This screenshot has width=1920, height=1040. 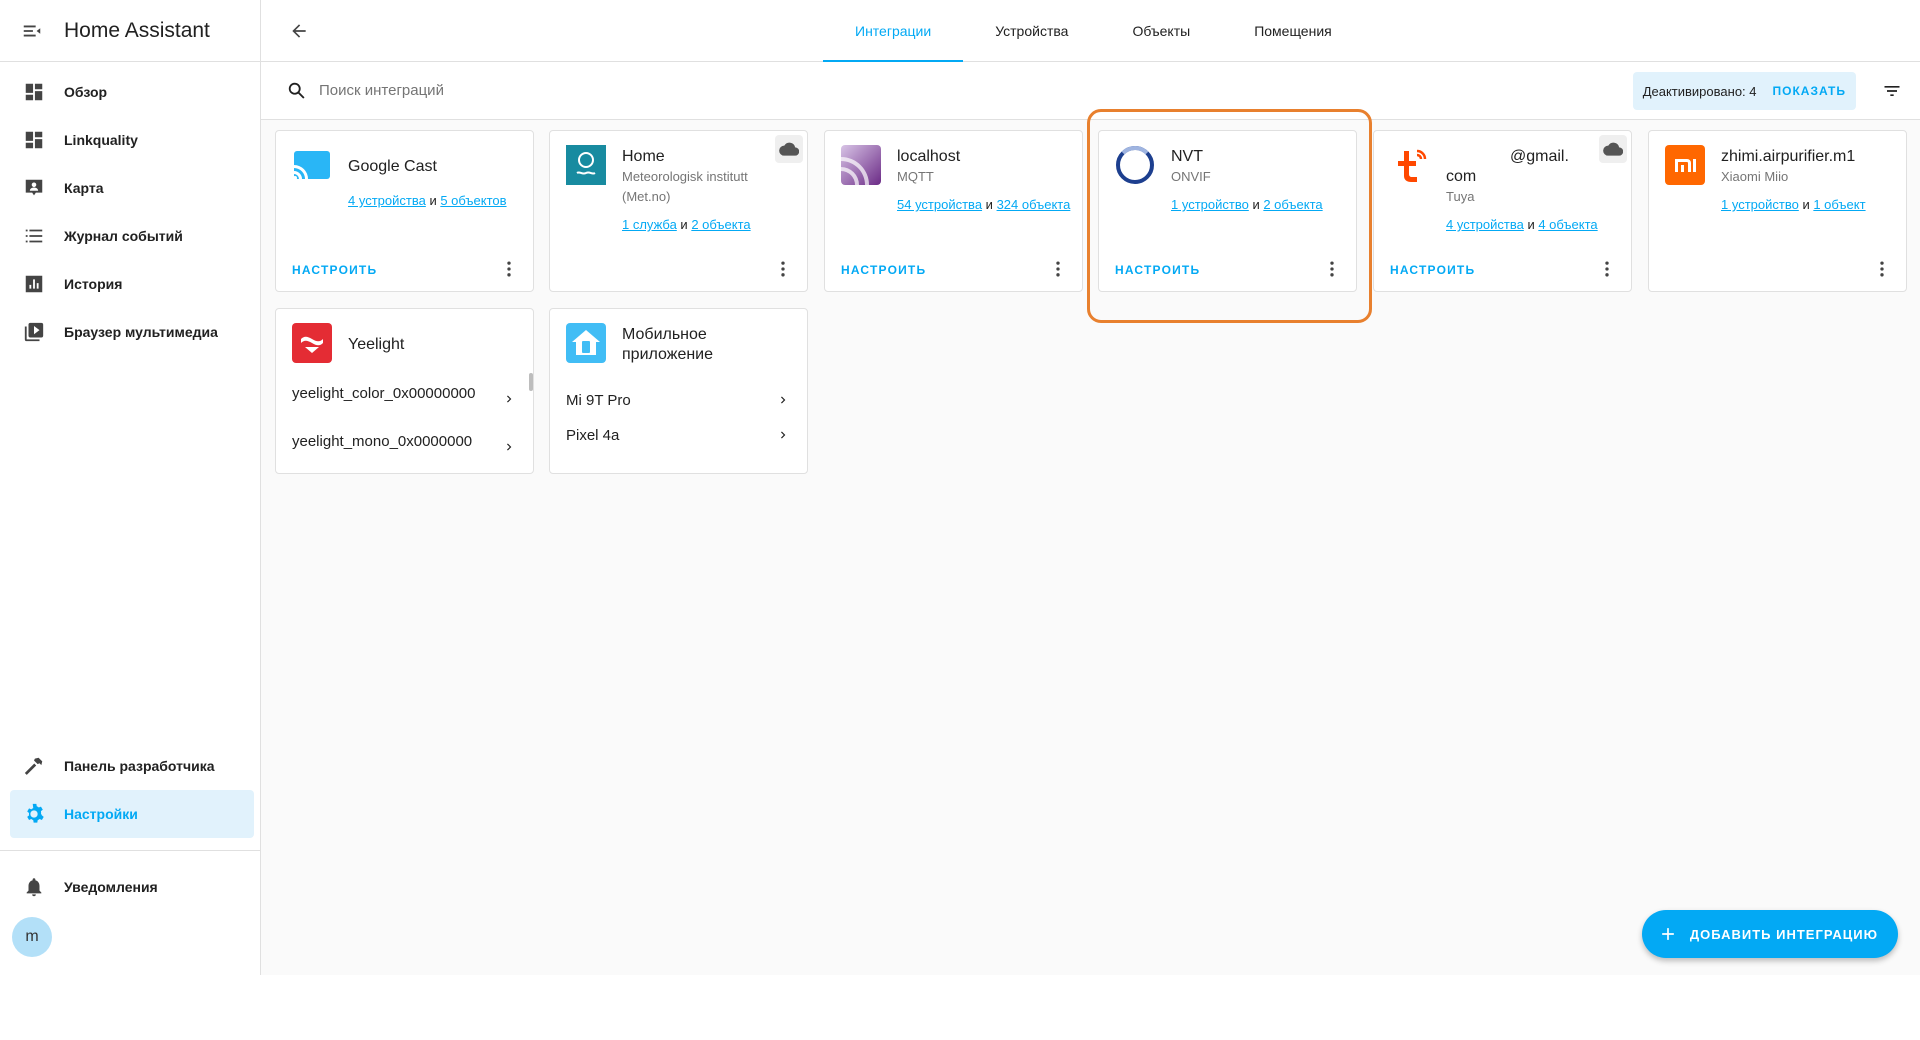 I want to click on user-row: m, so click(x=130, y=937).